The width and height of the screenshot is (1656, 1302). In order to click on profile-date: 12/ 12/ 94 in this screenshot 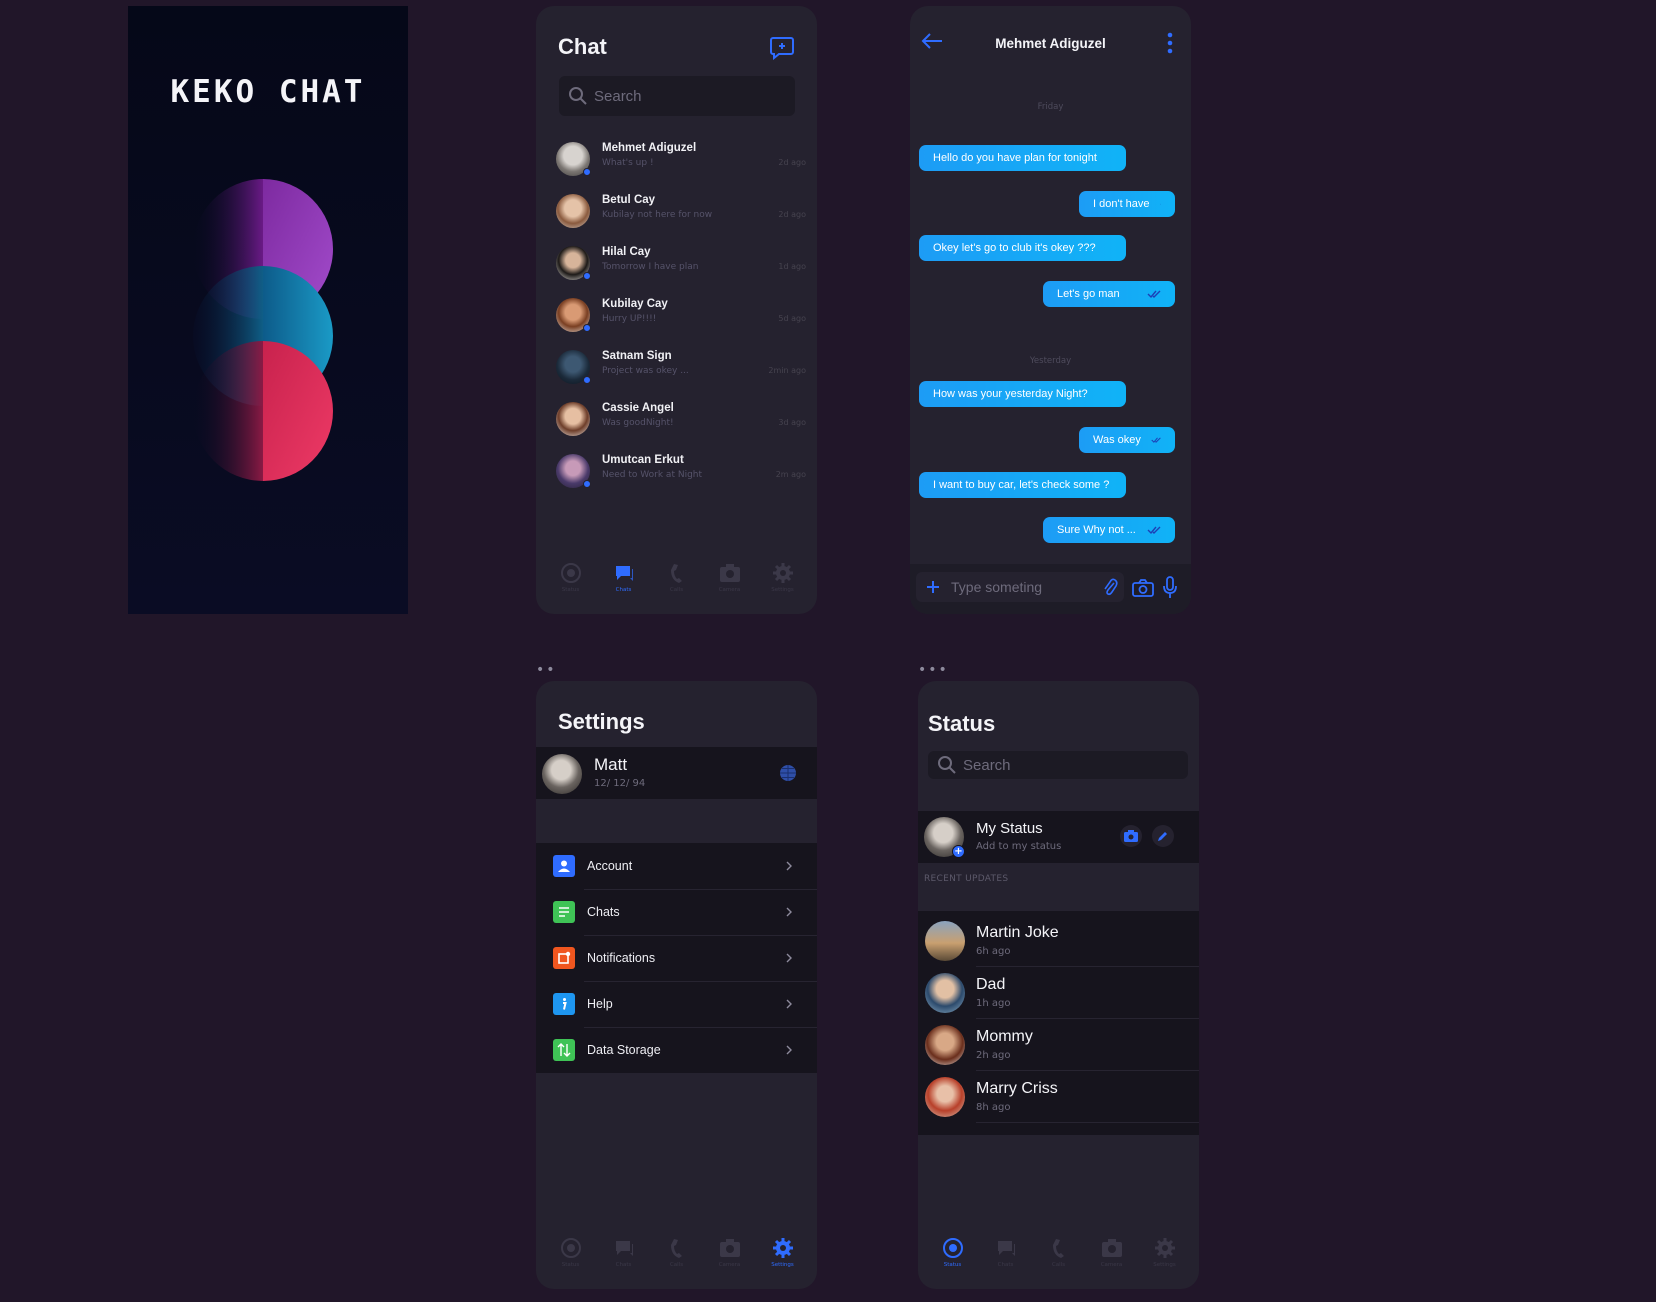, I will do `click(620, 783)`.